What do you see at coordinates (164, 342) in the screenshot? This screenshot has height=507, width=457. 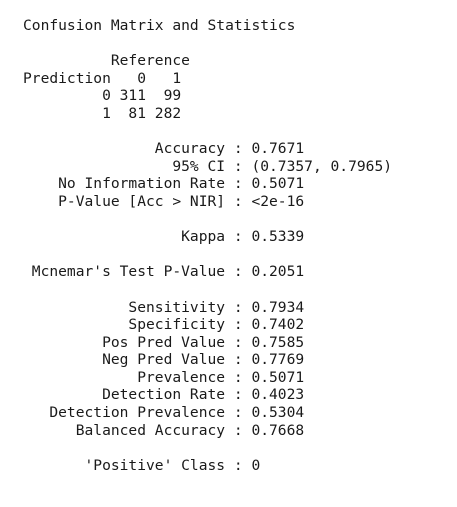 I see `output-line: Pos Pred Value : 0.7585` at bounding box center [164, 342].